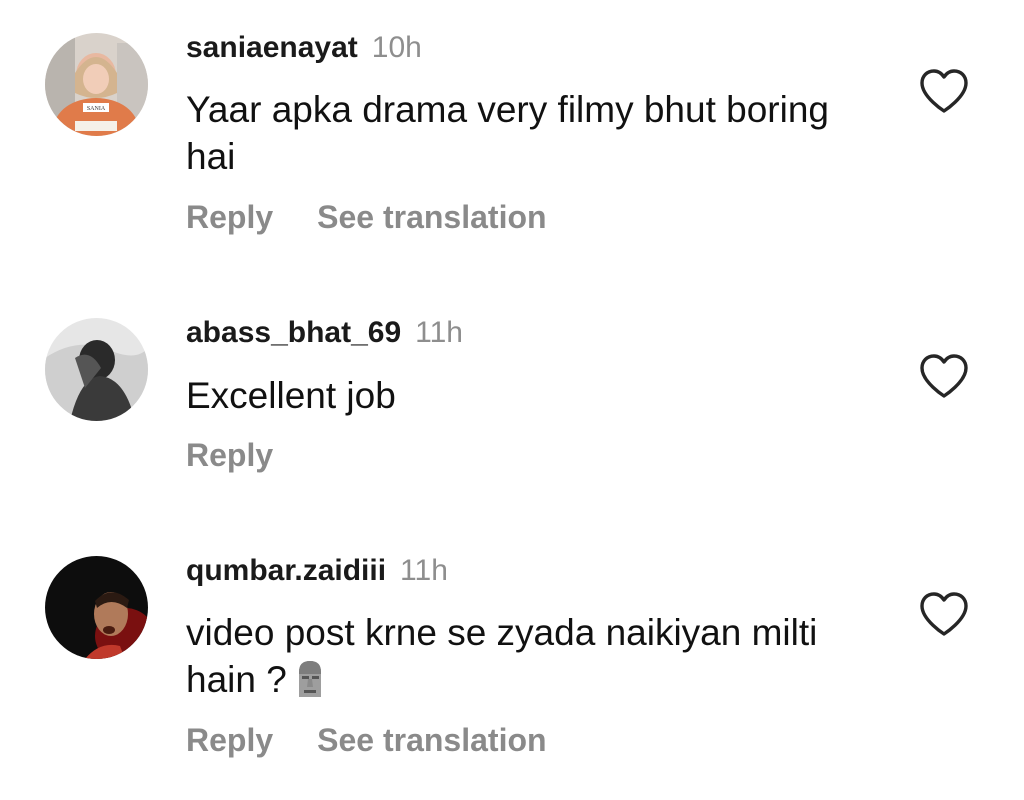  I want to click on timestamp: 10h, so click(396, 47).